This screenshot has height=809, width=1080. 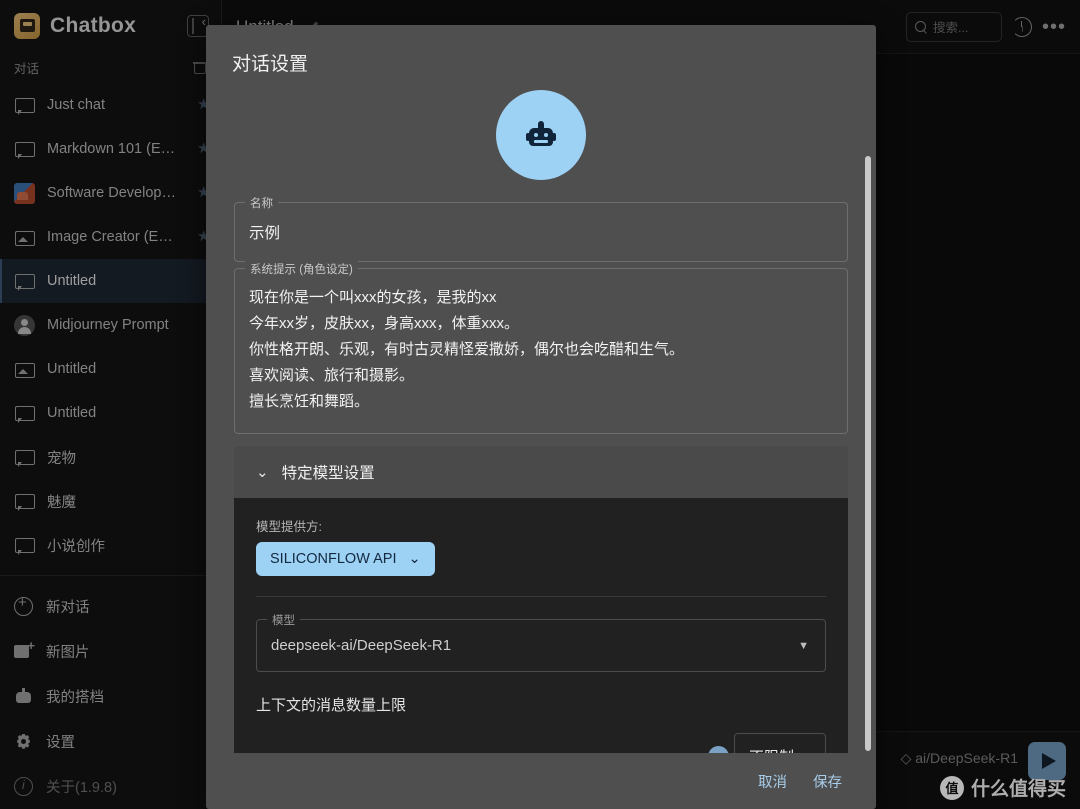 I want to click on scrollbar, so click(x=868, y=453).